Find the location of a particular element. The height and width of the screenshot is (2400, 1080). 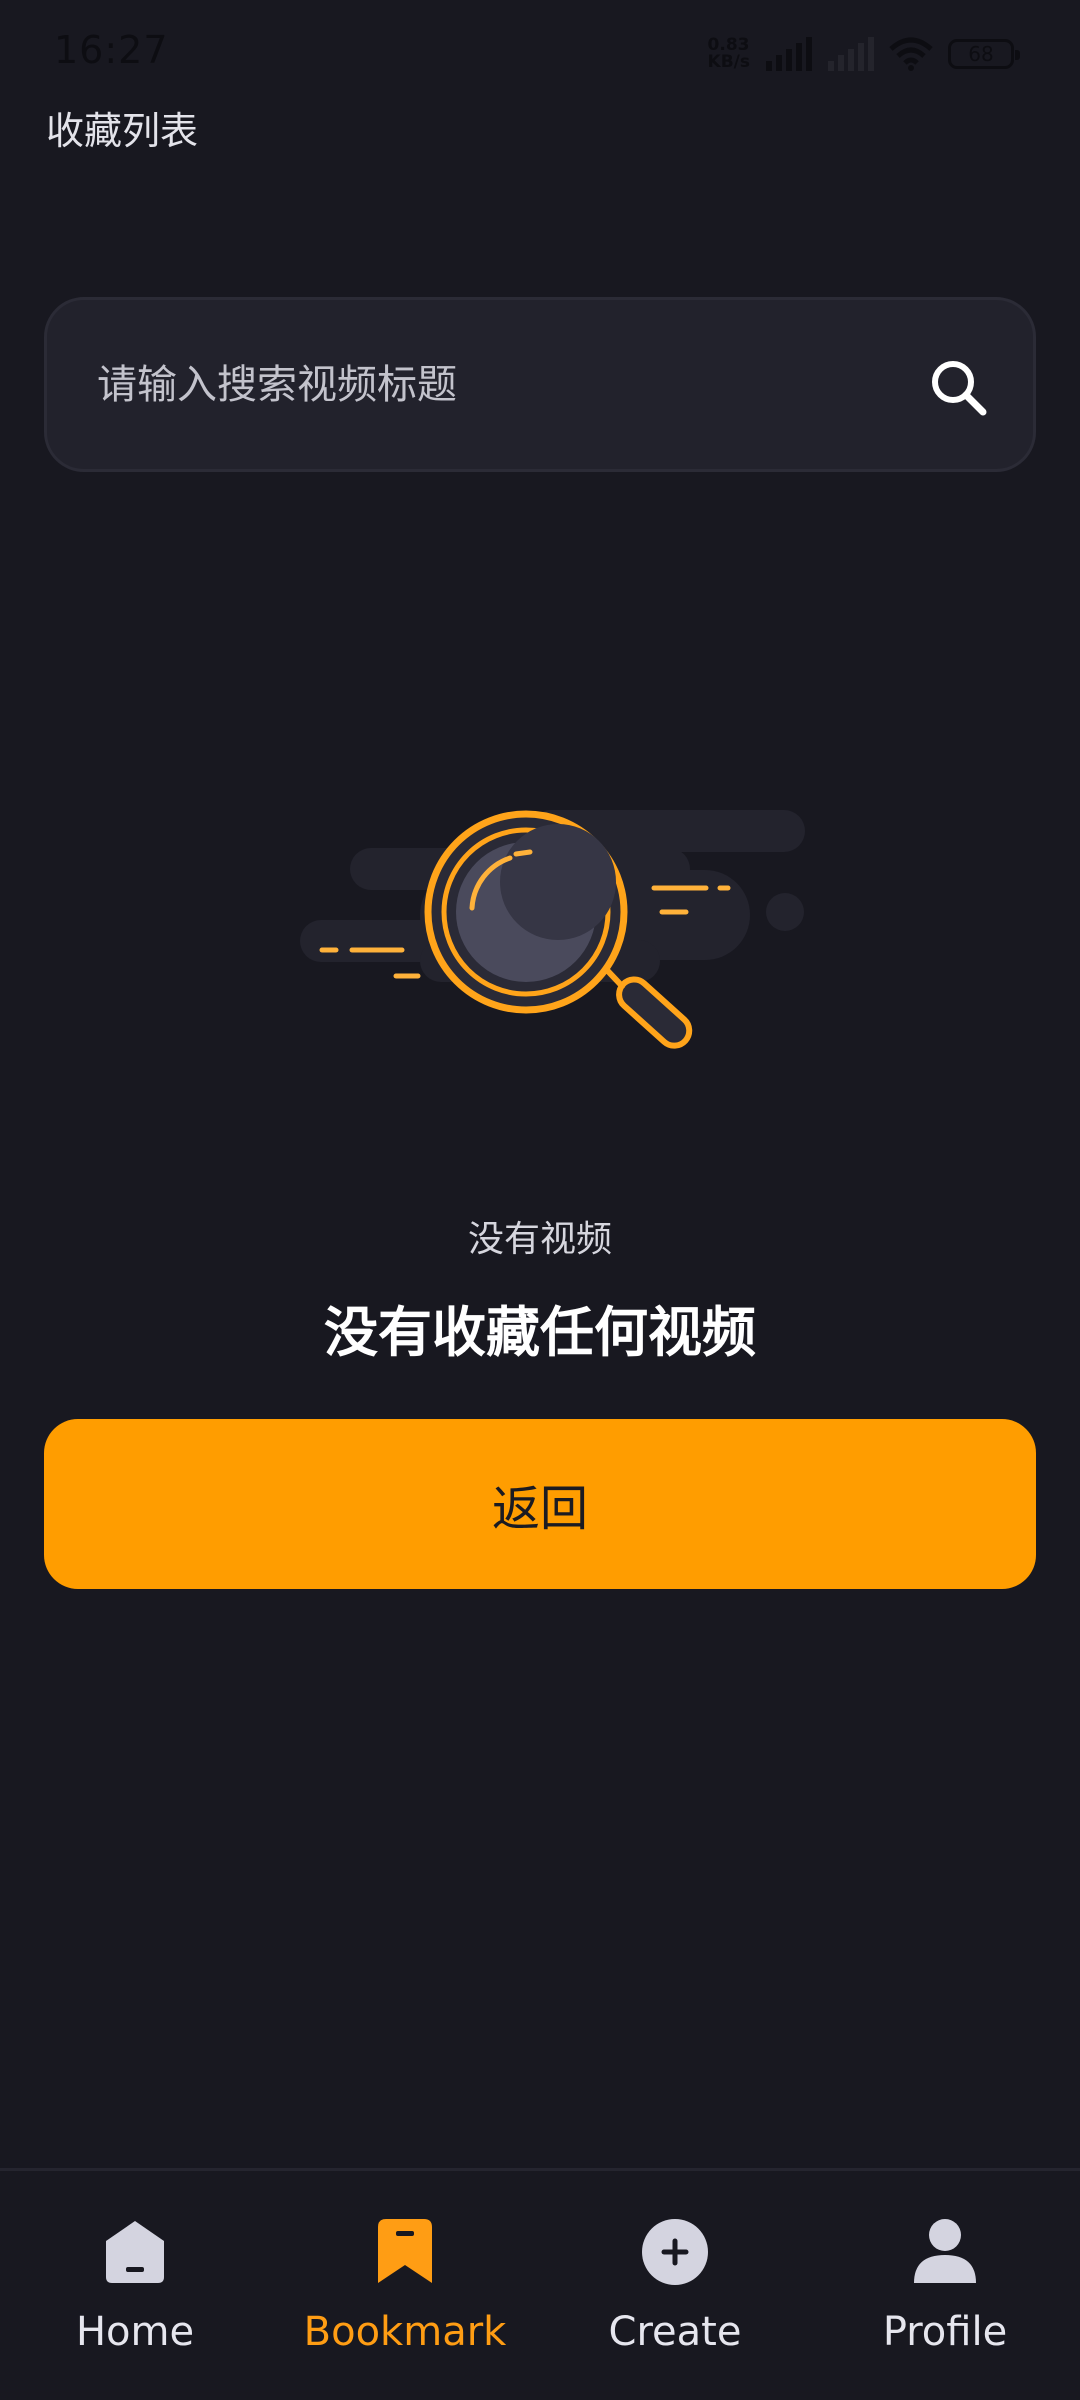

bookmark-icon is located at coordinates (405, 2251).